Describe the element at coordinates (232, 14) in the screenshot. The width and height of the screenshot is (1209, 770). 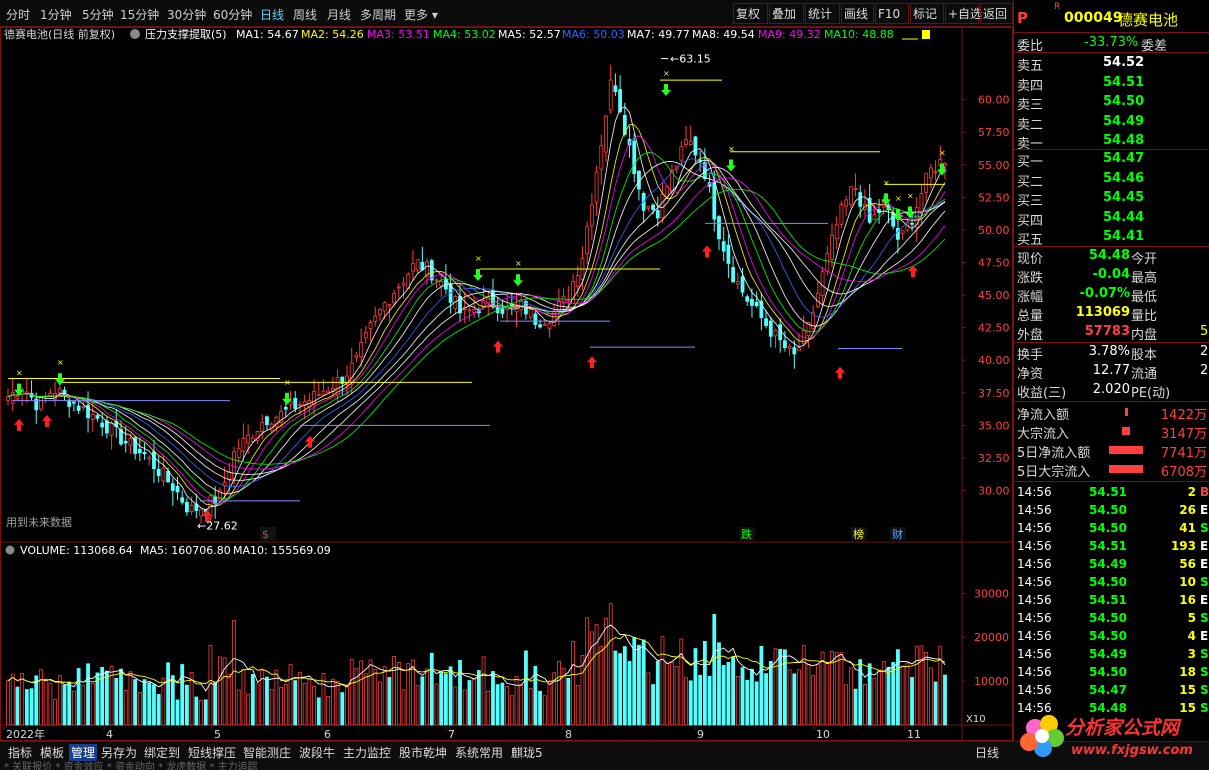
I see `period-tab-5: 60分钟` at that location.